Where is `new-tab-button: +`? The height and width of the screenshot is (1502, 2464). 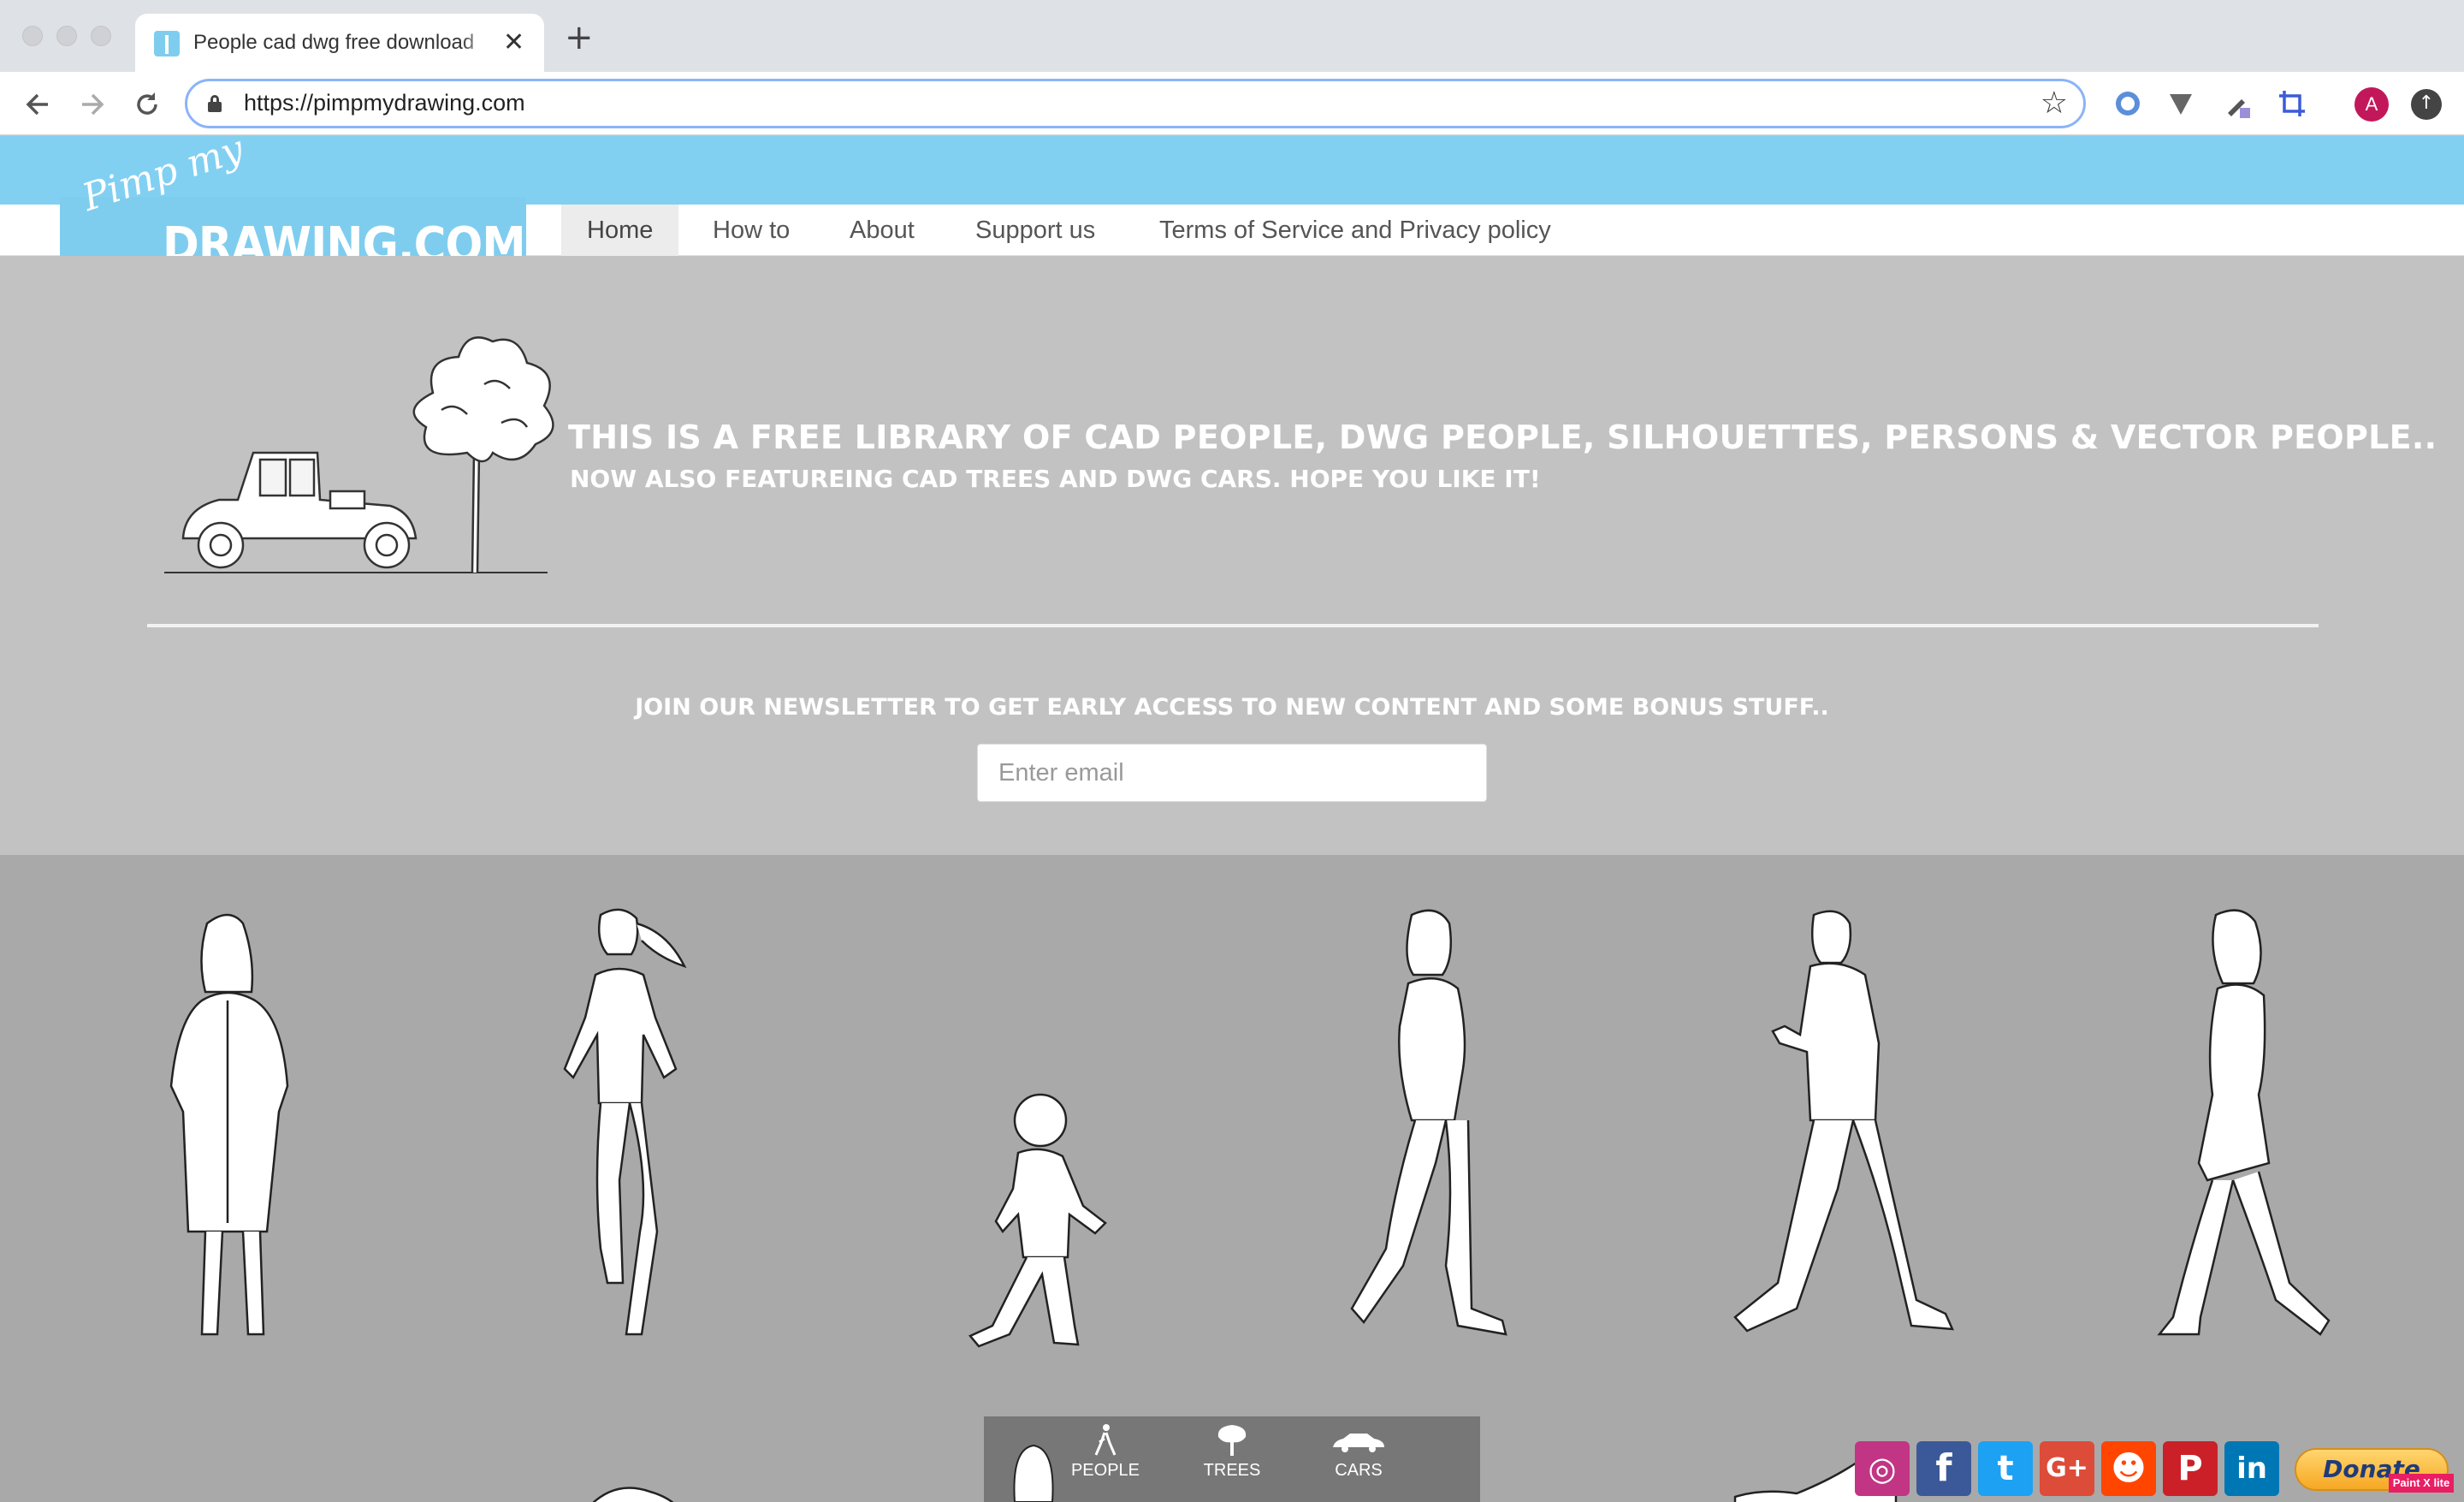 new-tab-button: + is located at coordinates (579, 38).